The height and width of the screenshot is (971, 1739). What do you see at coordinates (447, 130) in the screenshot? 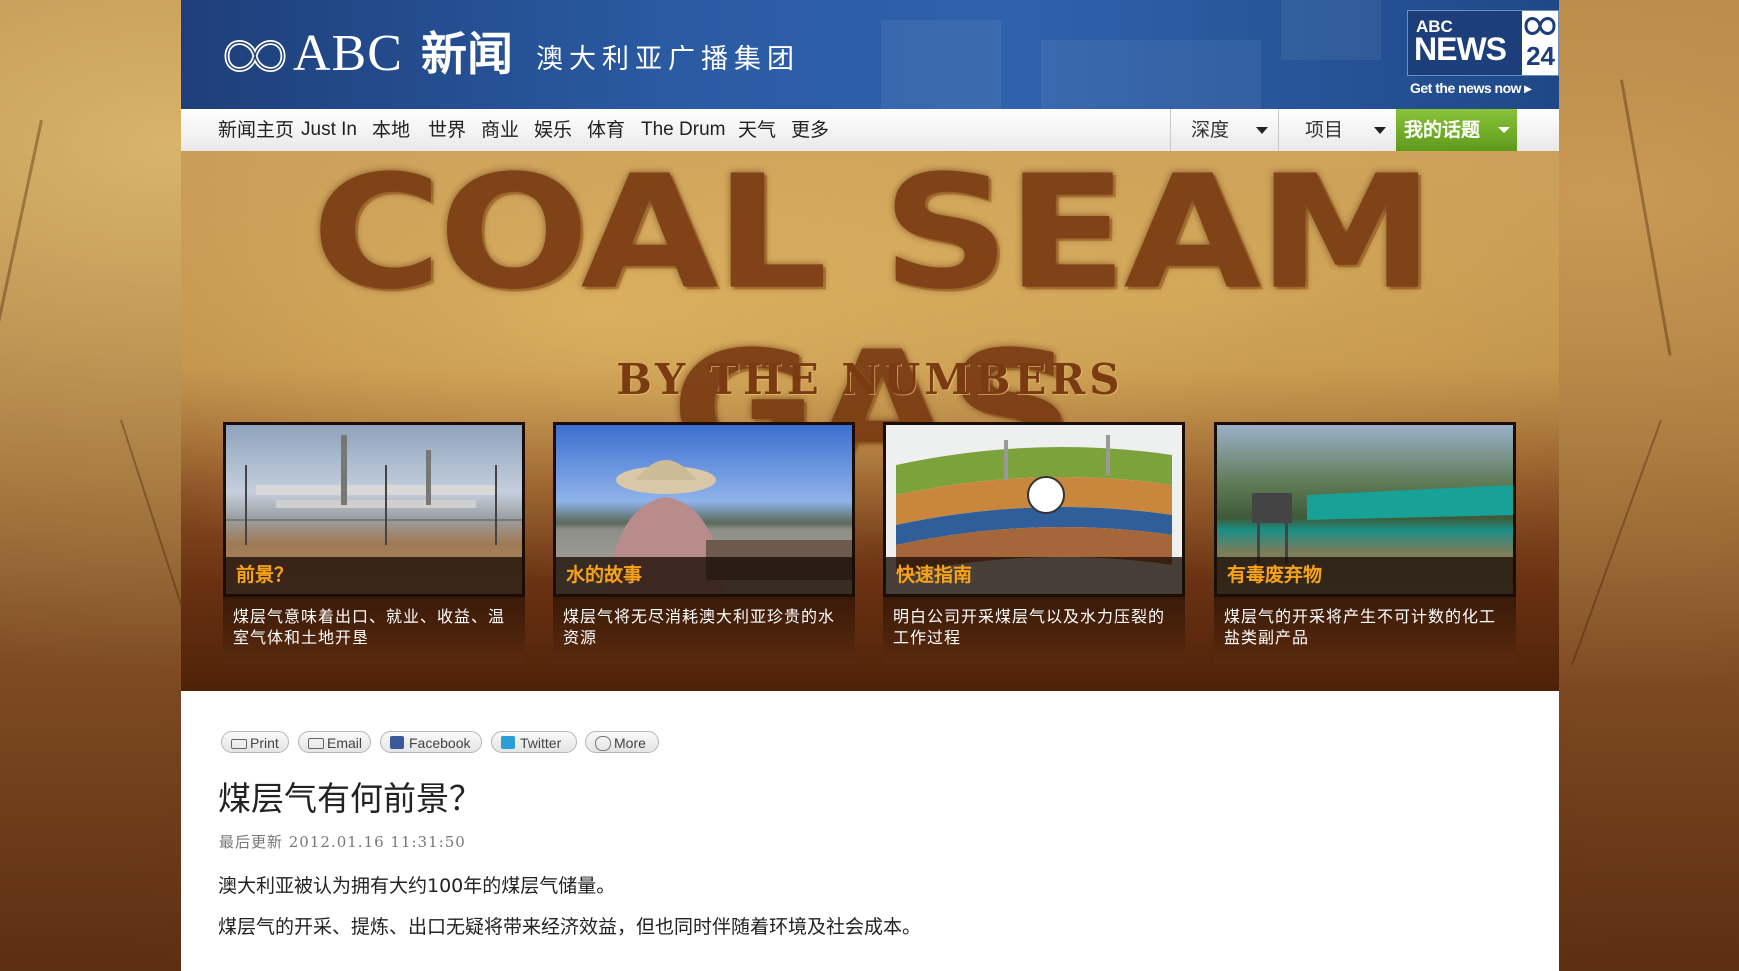
I see `nav-world: 世界` at bounding box center [447, 130].